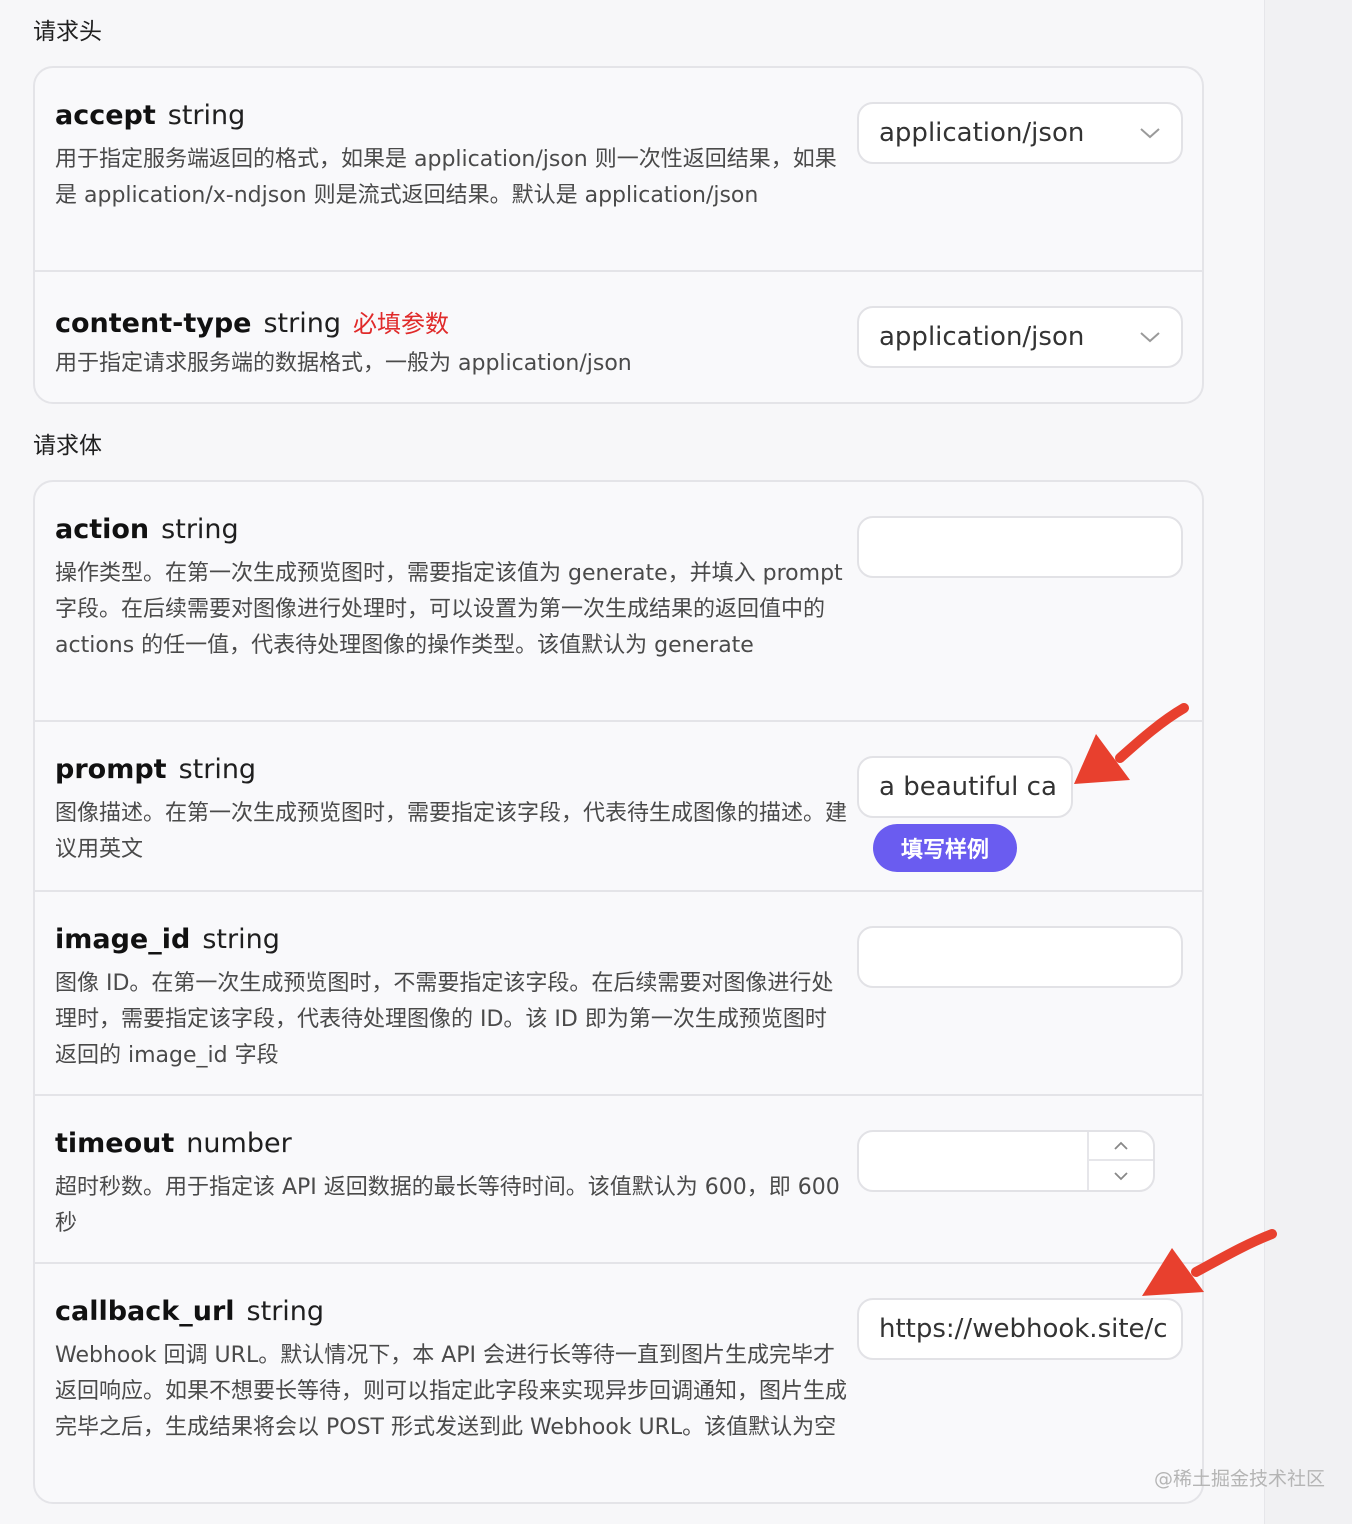 This screenshot has height=1524, width=1352. What do you see at coordinates (123, 939) in the screenshot?
I see `field-name: image_id` at bounding box center [123, 939].